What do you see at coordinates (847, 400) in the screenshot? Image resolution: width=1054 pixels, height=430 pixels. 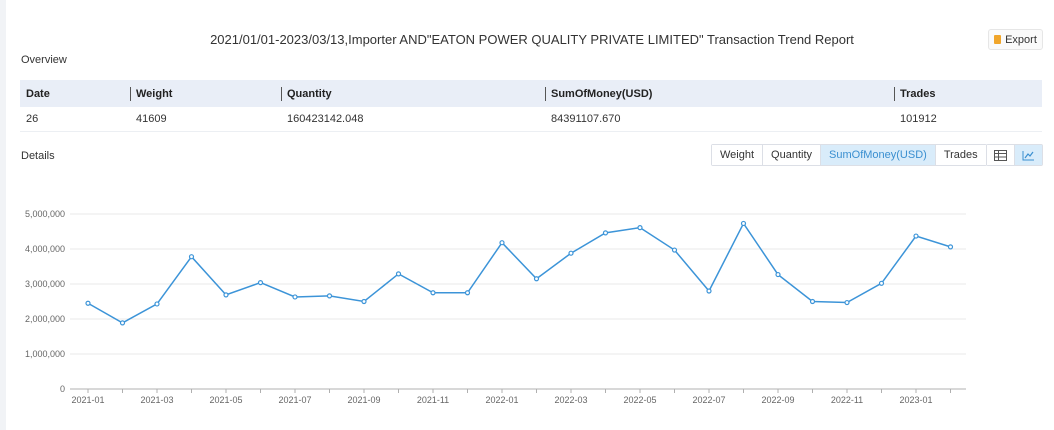 I see `x-tick-label: 2022-11` at bounding box center [847, 400].